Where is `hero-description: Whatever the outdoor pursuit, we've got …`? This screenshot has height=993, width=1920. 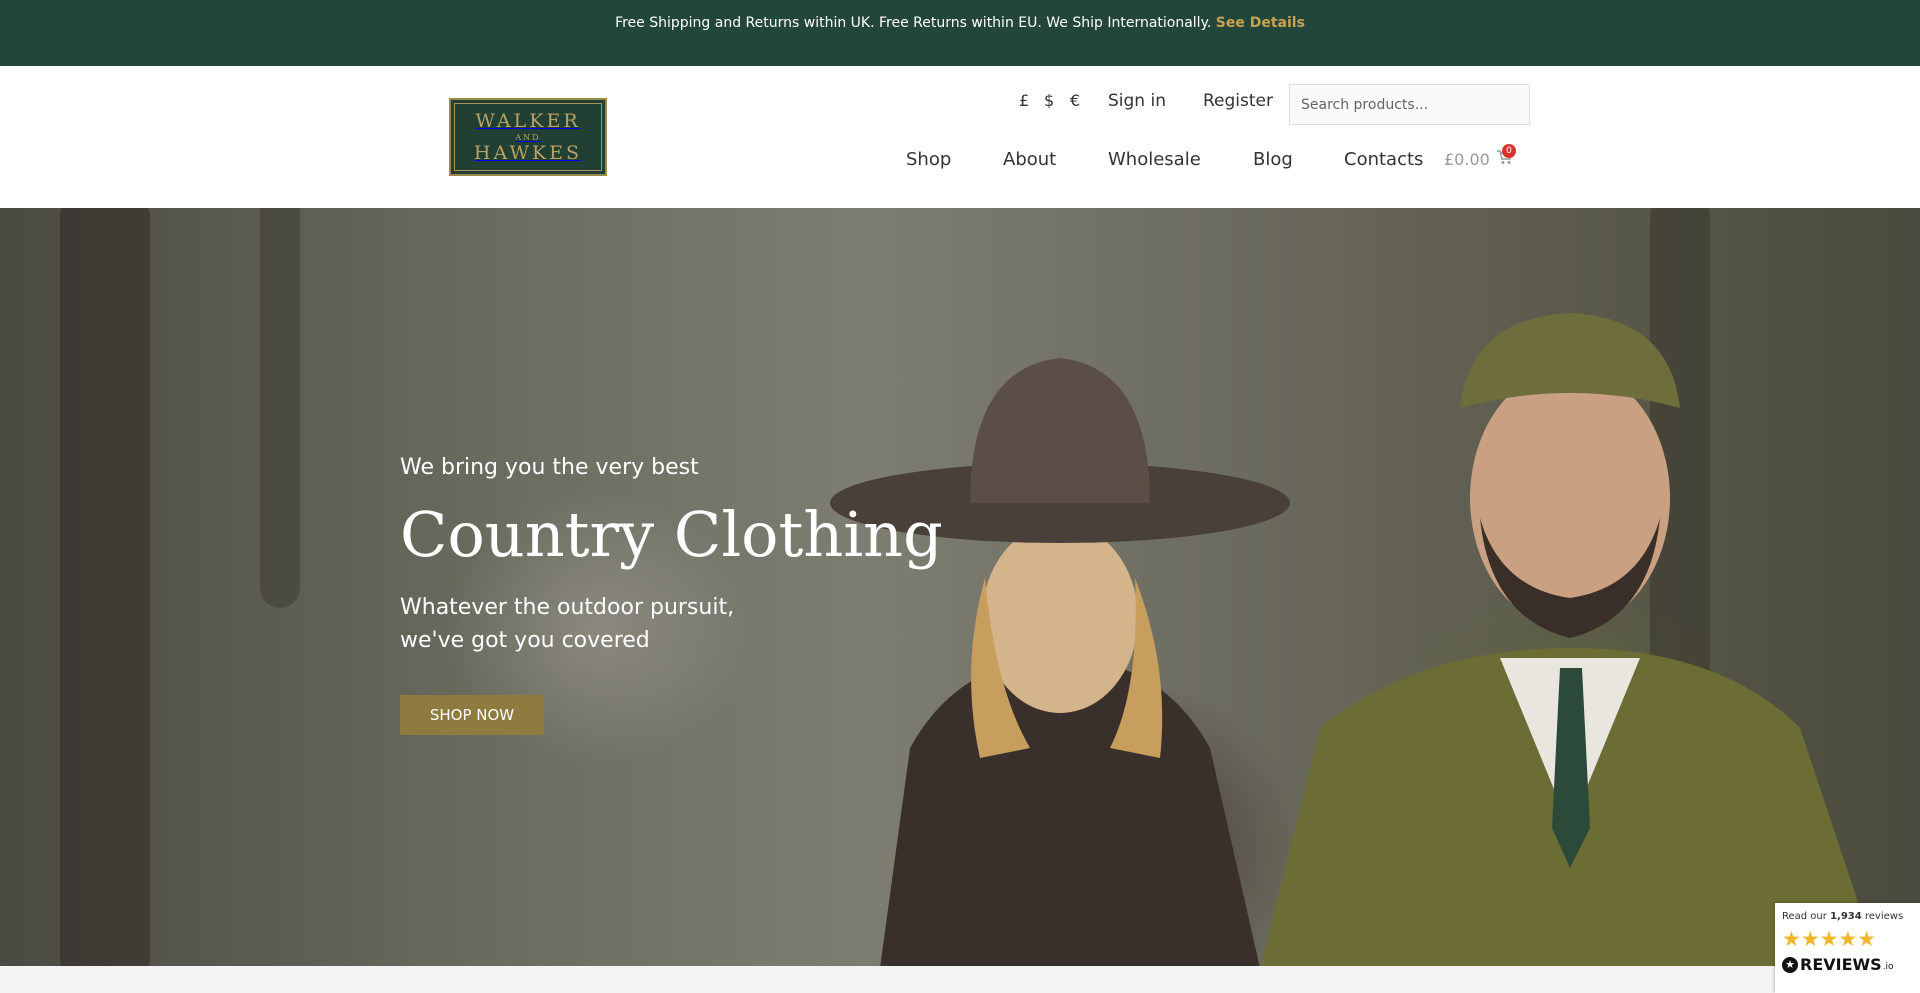
hero-description: Whatever the outdoor pursuit, we've got … is located at coordinates (580, 624).